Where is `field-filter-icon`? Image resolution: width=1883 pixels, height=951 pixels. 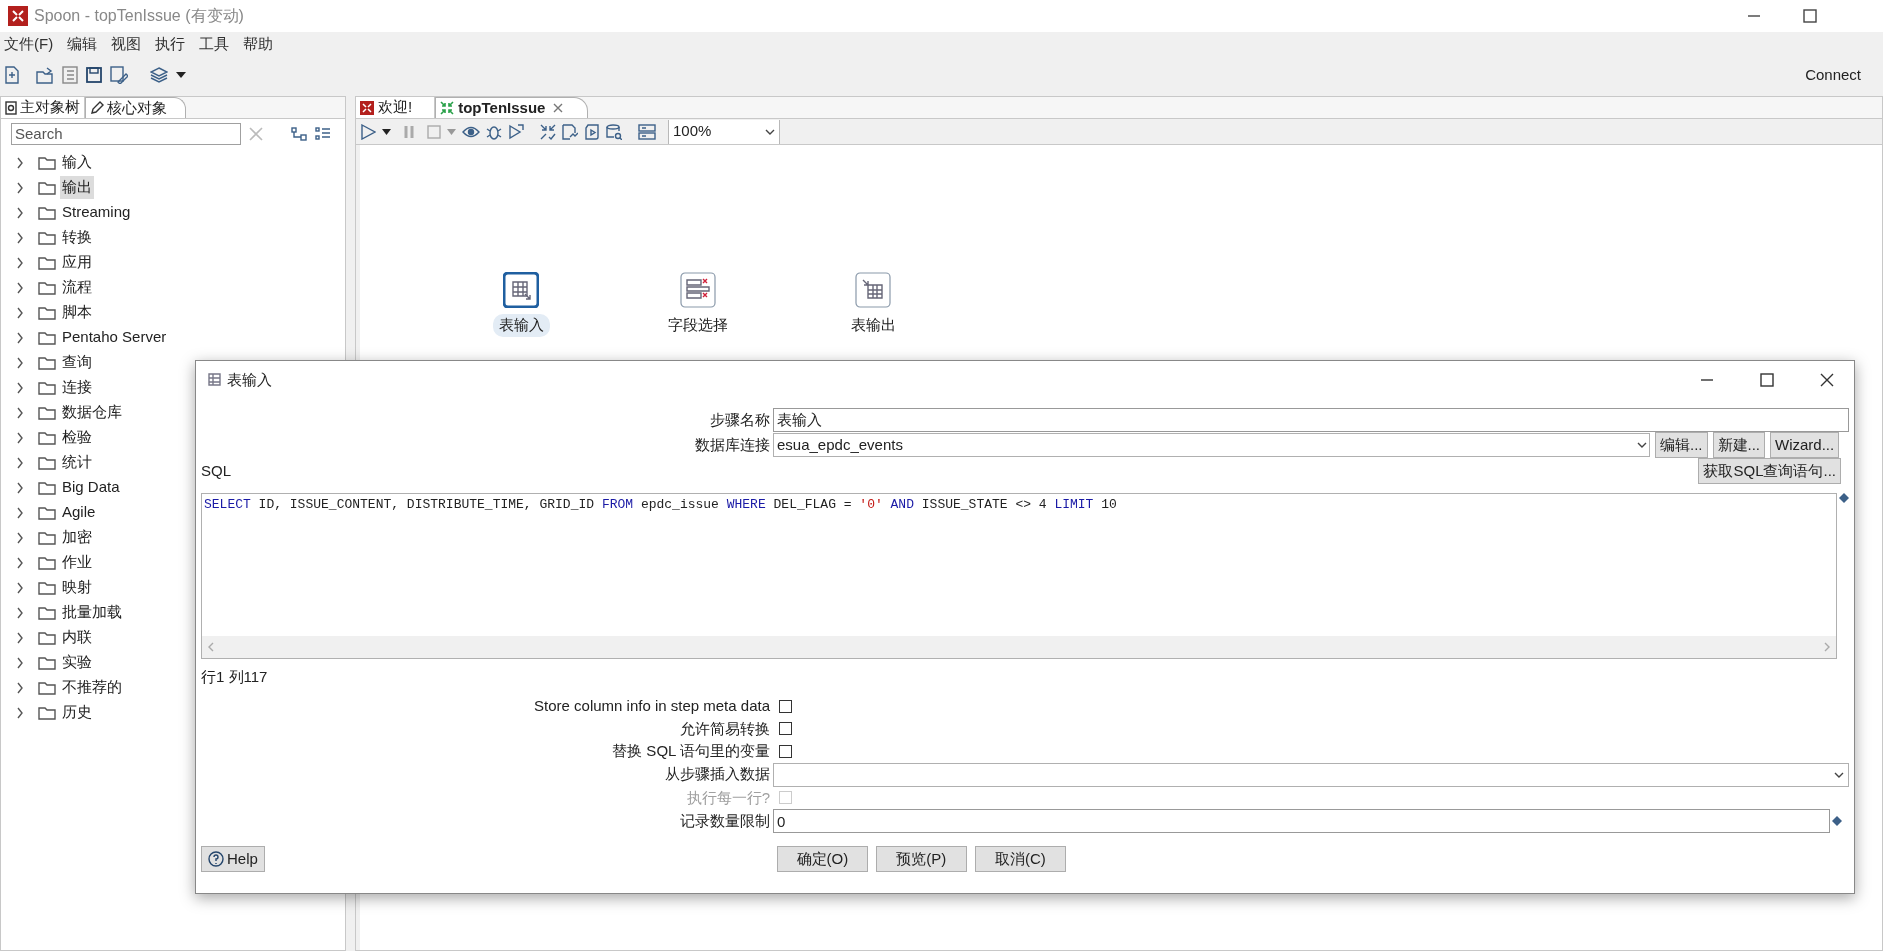 field-filter-icon is located at coordinates (698, 290).